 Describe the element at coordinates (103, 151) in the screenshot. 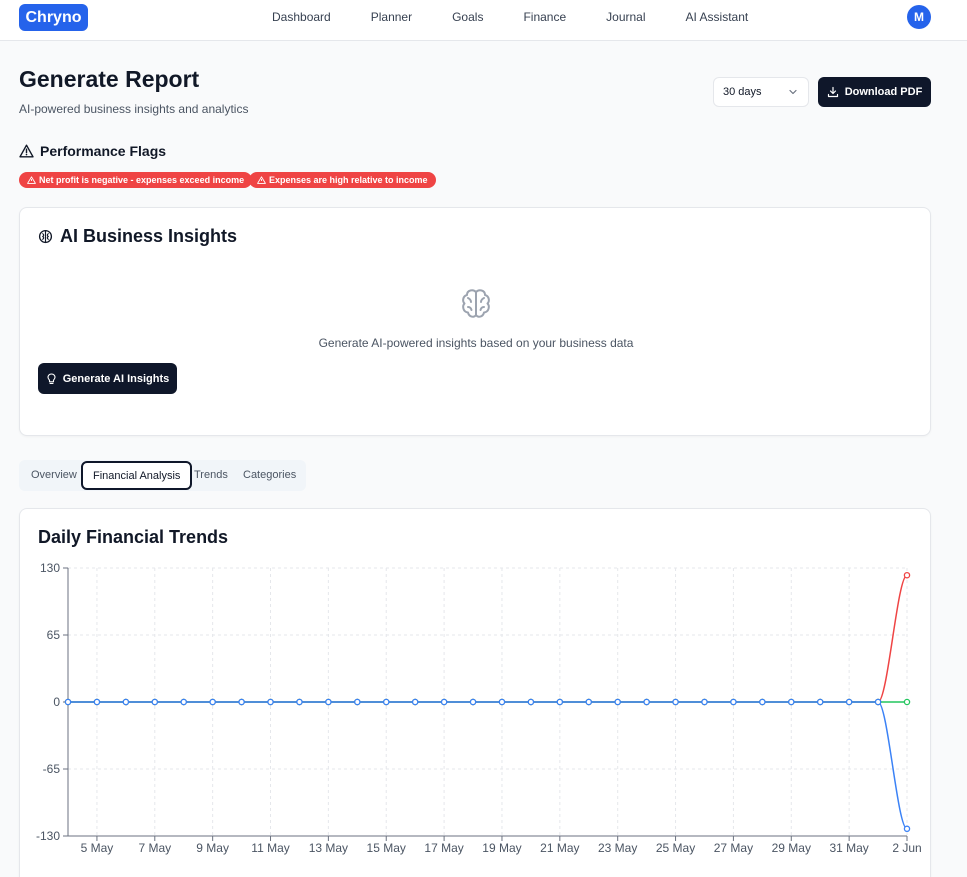

I see `performance-flags-title: Performance Flags` at that location.